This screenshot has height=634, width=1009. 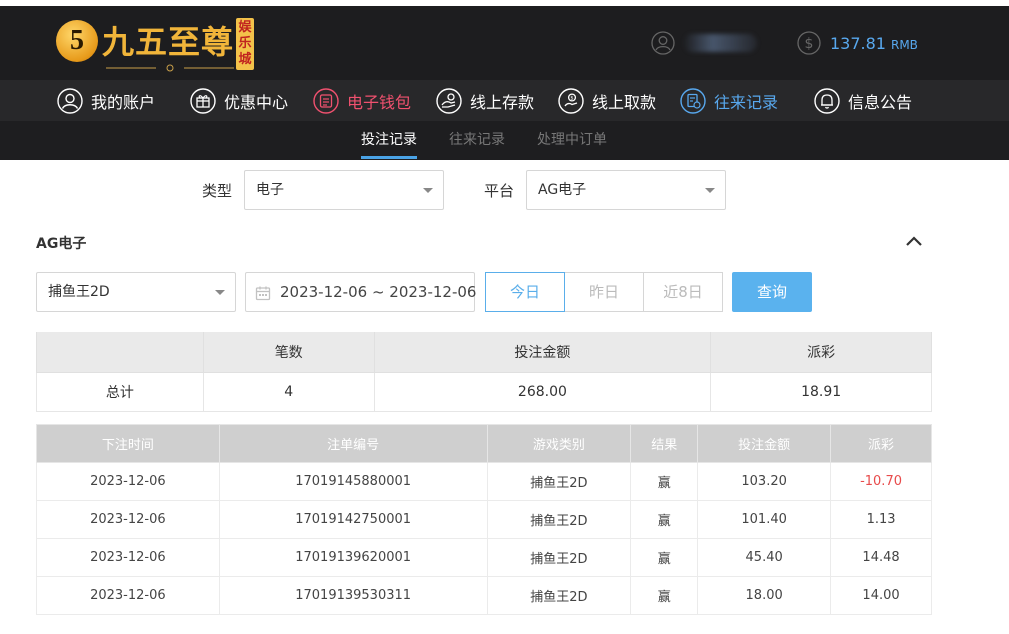 I want to click on platform-label: 平台, so click(x=499, y=191).